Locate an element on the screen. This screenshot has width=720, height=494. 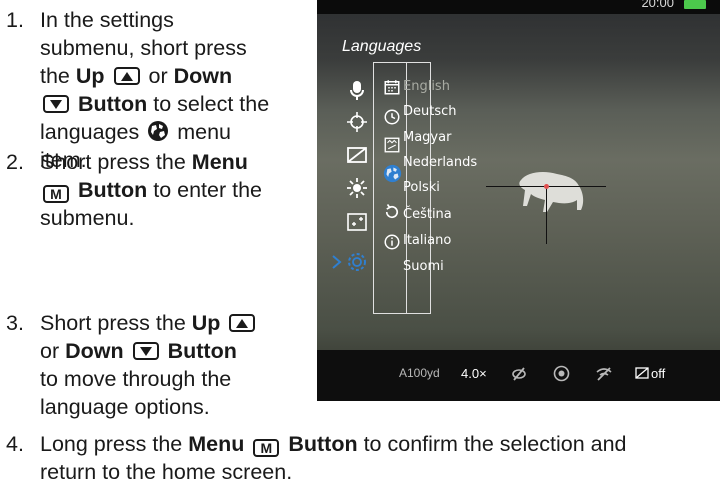
microphone-icon is located at coordinates (357, 90).